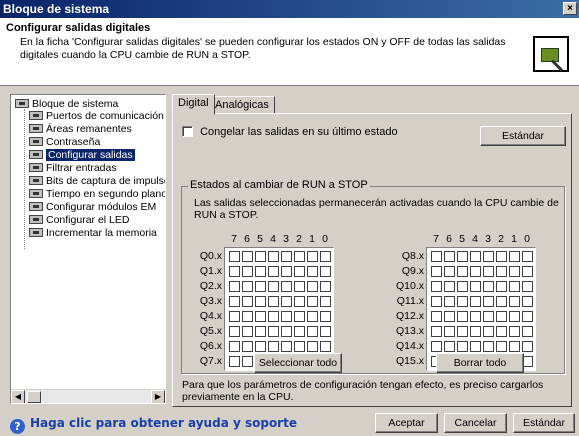  I want to click on freeze-outputs-option: Congelar las salidas en su último estado, so click(290, 132).